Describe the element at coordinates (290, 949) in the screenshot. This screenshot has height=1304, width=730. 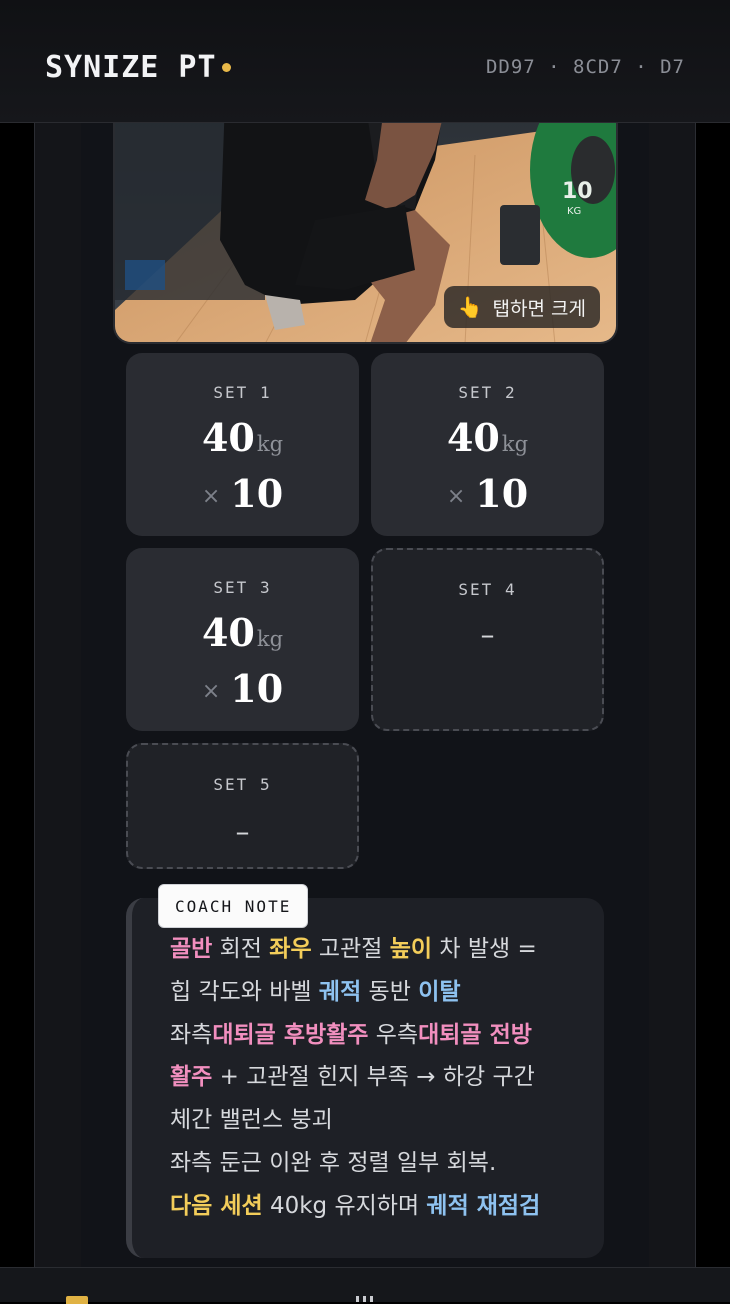
I see `highlight-term: 좌우` at that location.